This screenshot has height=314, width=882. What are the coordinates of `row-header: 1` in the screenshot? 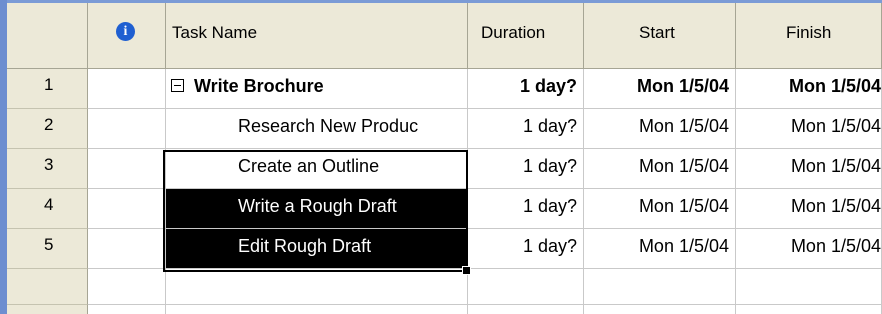 It's located at (47, 89).